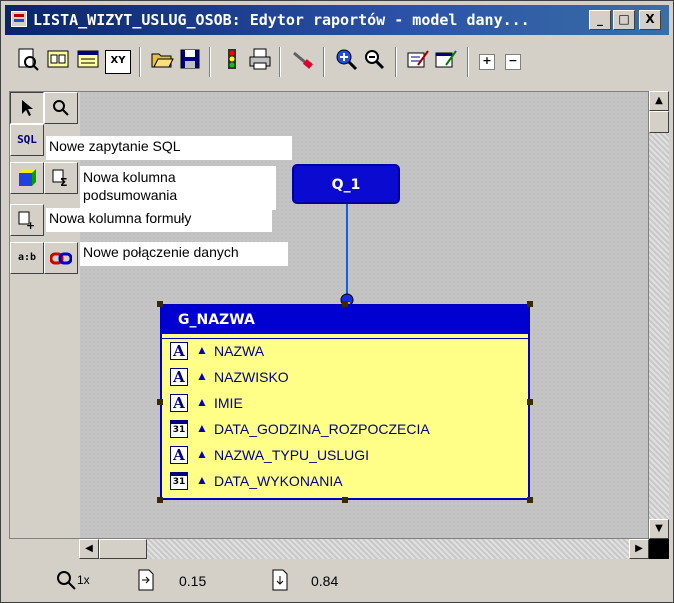 The height and width of the screenshot is (603, 674). I want to click on field-row: 31 ▲ DATA_GODZINA_ROZPOCZECIA, so click(345, 430).